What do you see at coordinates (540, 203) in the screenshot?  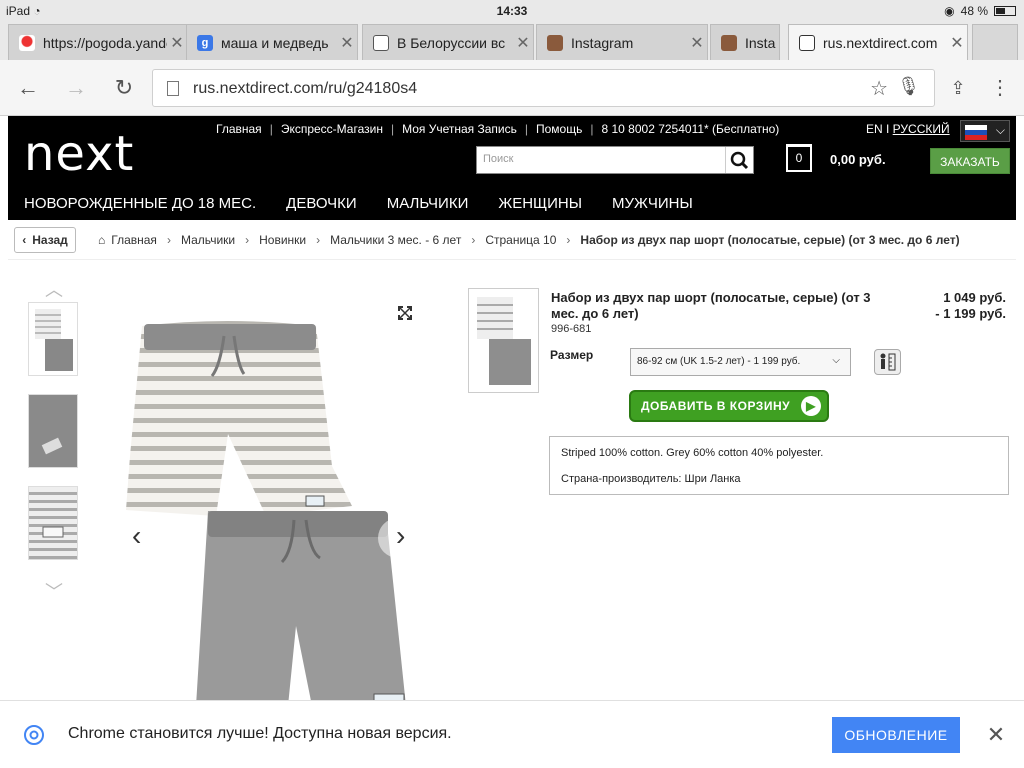 I see `nav-women: ЖЕНЩИНЫ` at bounding box center [540, 203].